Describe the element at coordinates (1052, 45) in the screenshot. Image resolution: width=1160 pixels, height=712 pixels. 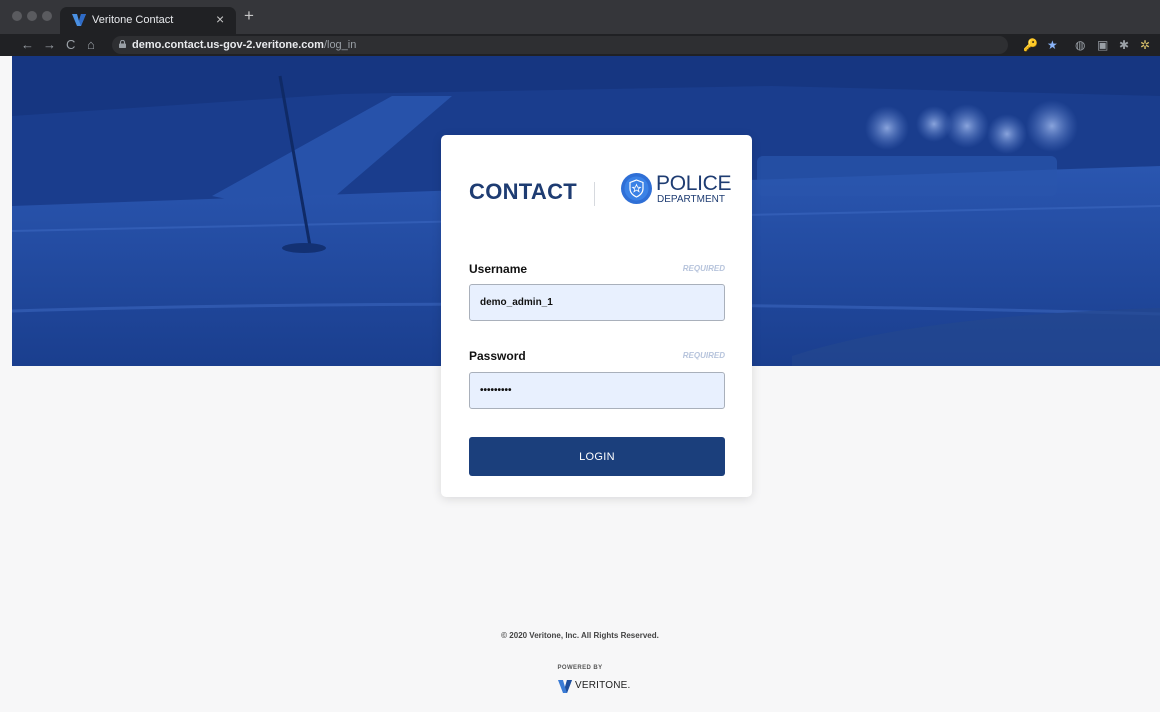
I see `bookmark-star-icon: ★` at that location.